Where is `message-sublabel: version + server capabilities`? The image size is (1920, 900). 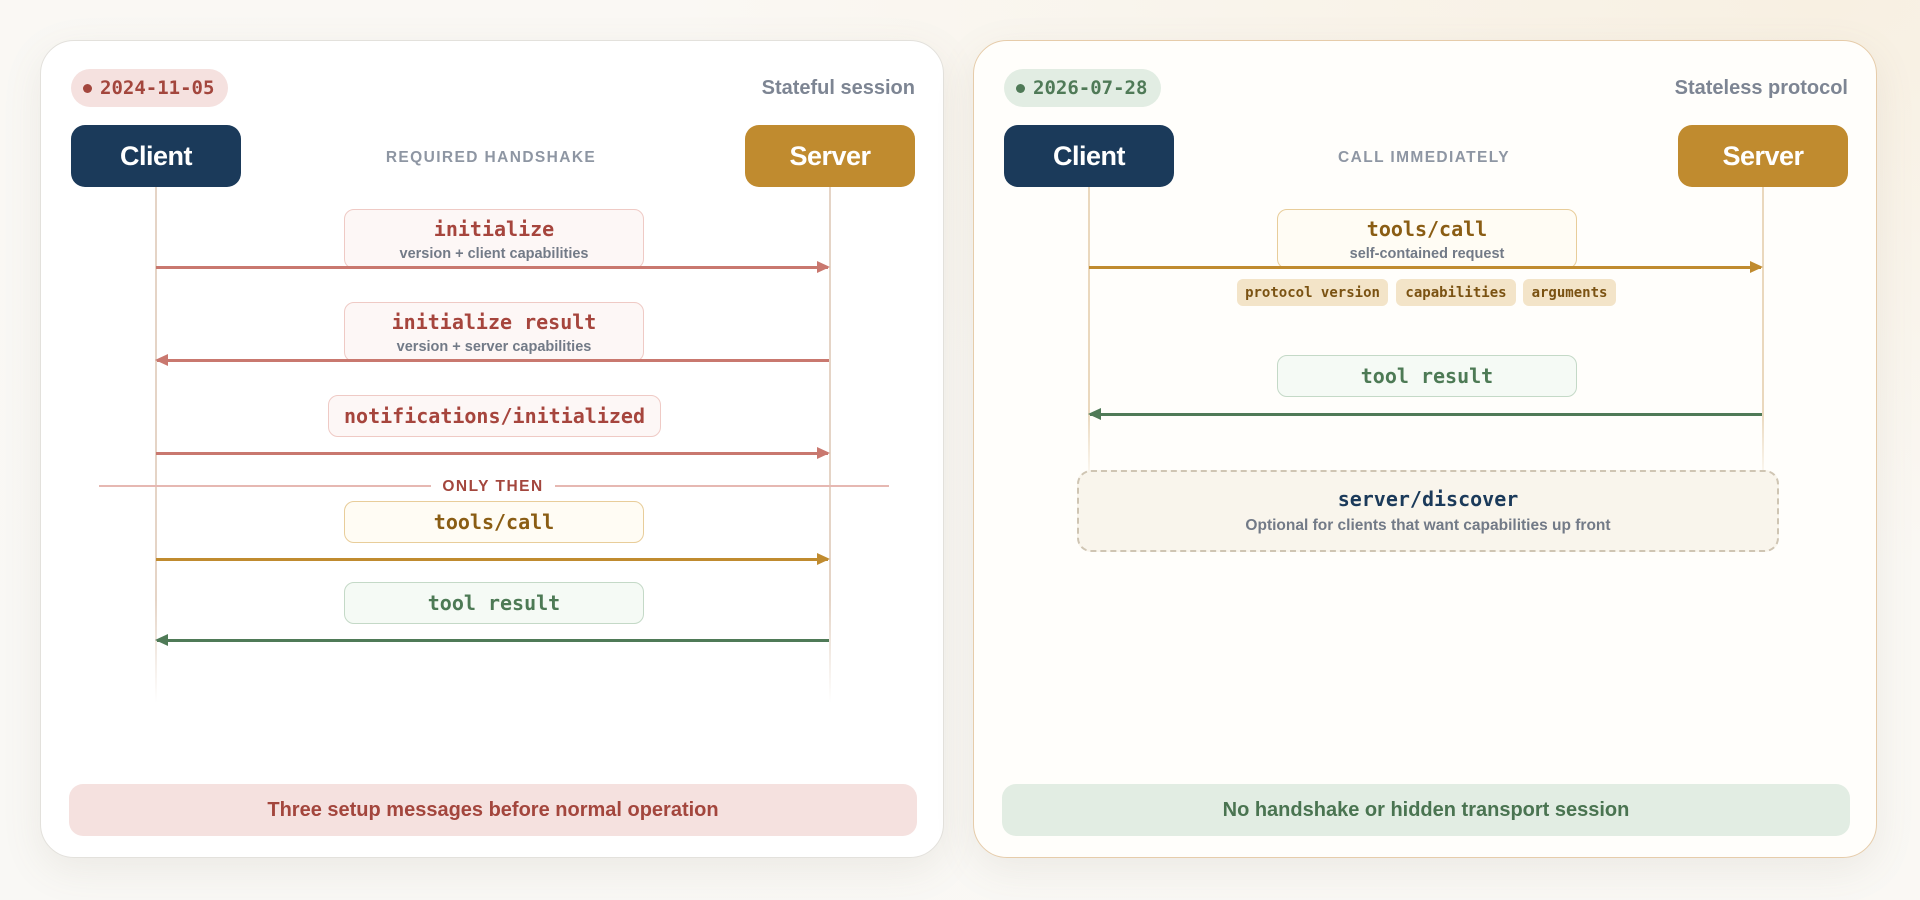 message-sublabel: version + server capabilities is located at coordinates (494, 346).